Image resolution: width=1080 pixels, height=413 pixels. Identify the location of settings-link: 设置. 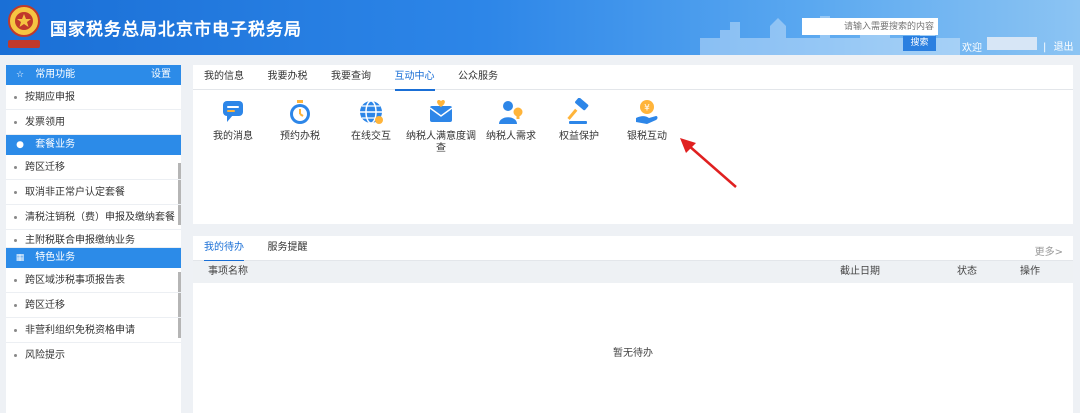
(161, 75).